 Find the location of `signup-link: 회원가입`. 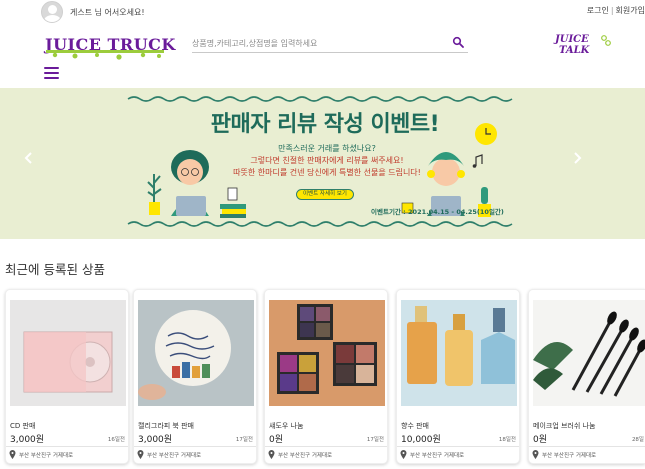

signup-link: 회원가입 is located at coordinates (630, 10).